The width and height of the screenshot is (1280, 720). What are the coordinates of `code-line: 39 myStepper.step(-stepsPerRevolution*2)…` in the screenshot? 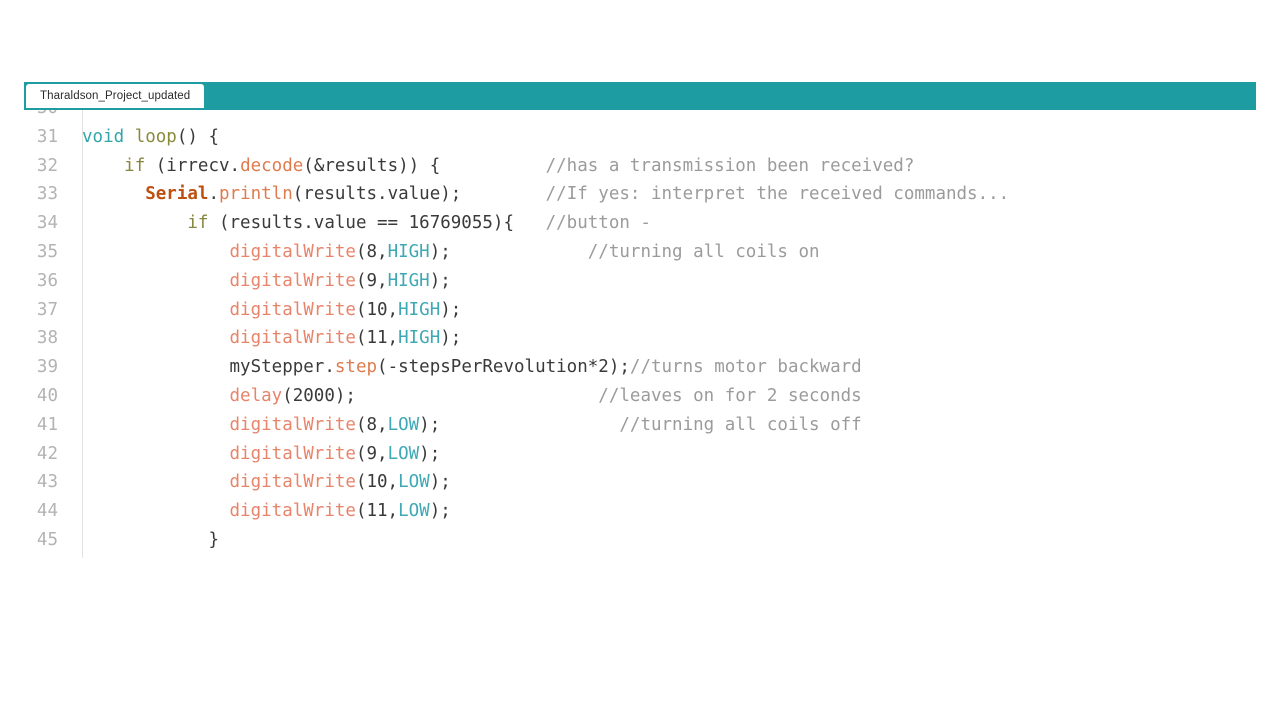 It's located at (640, 367).